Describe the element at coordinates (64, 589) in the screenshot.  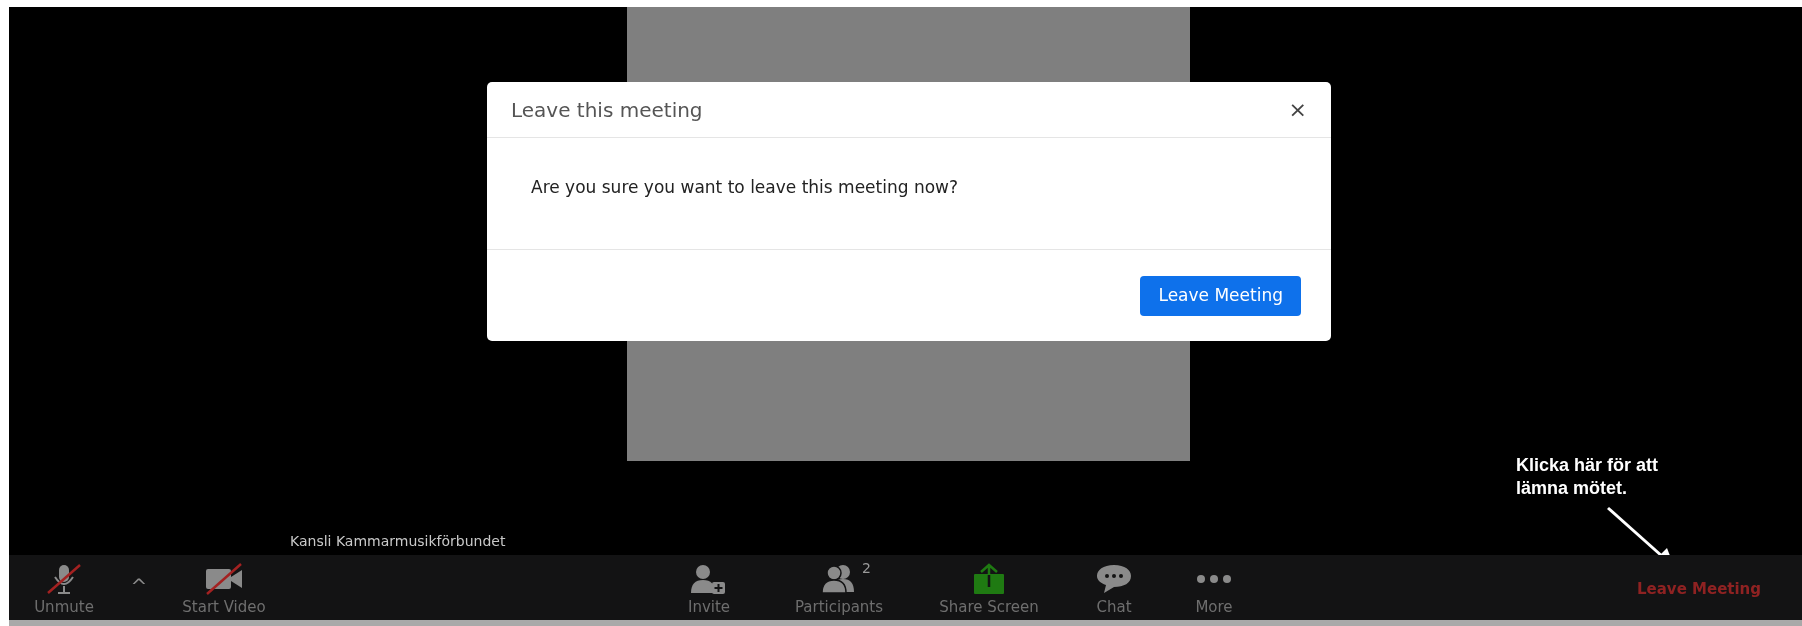
I see `unmute-button: Unmute` at that location.